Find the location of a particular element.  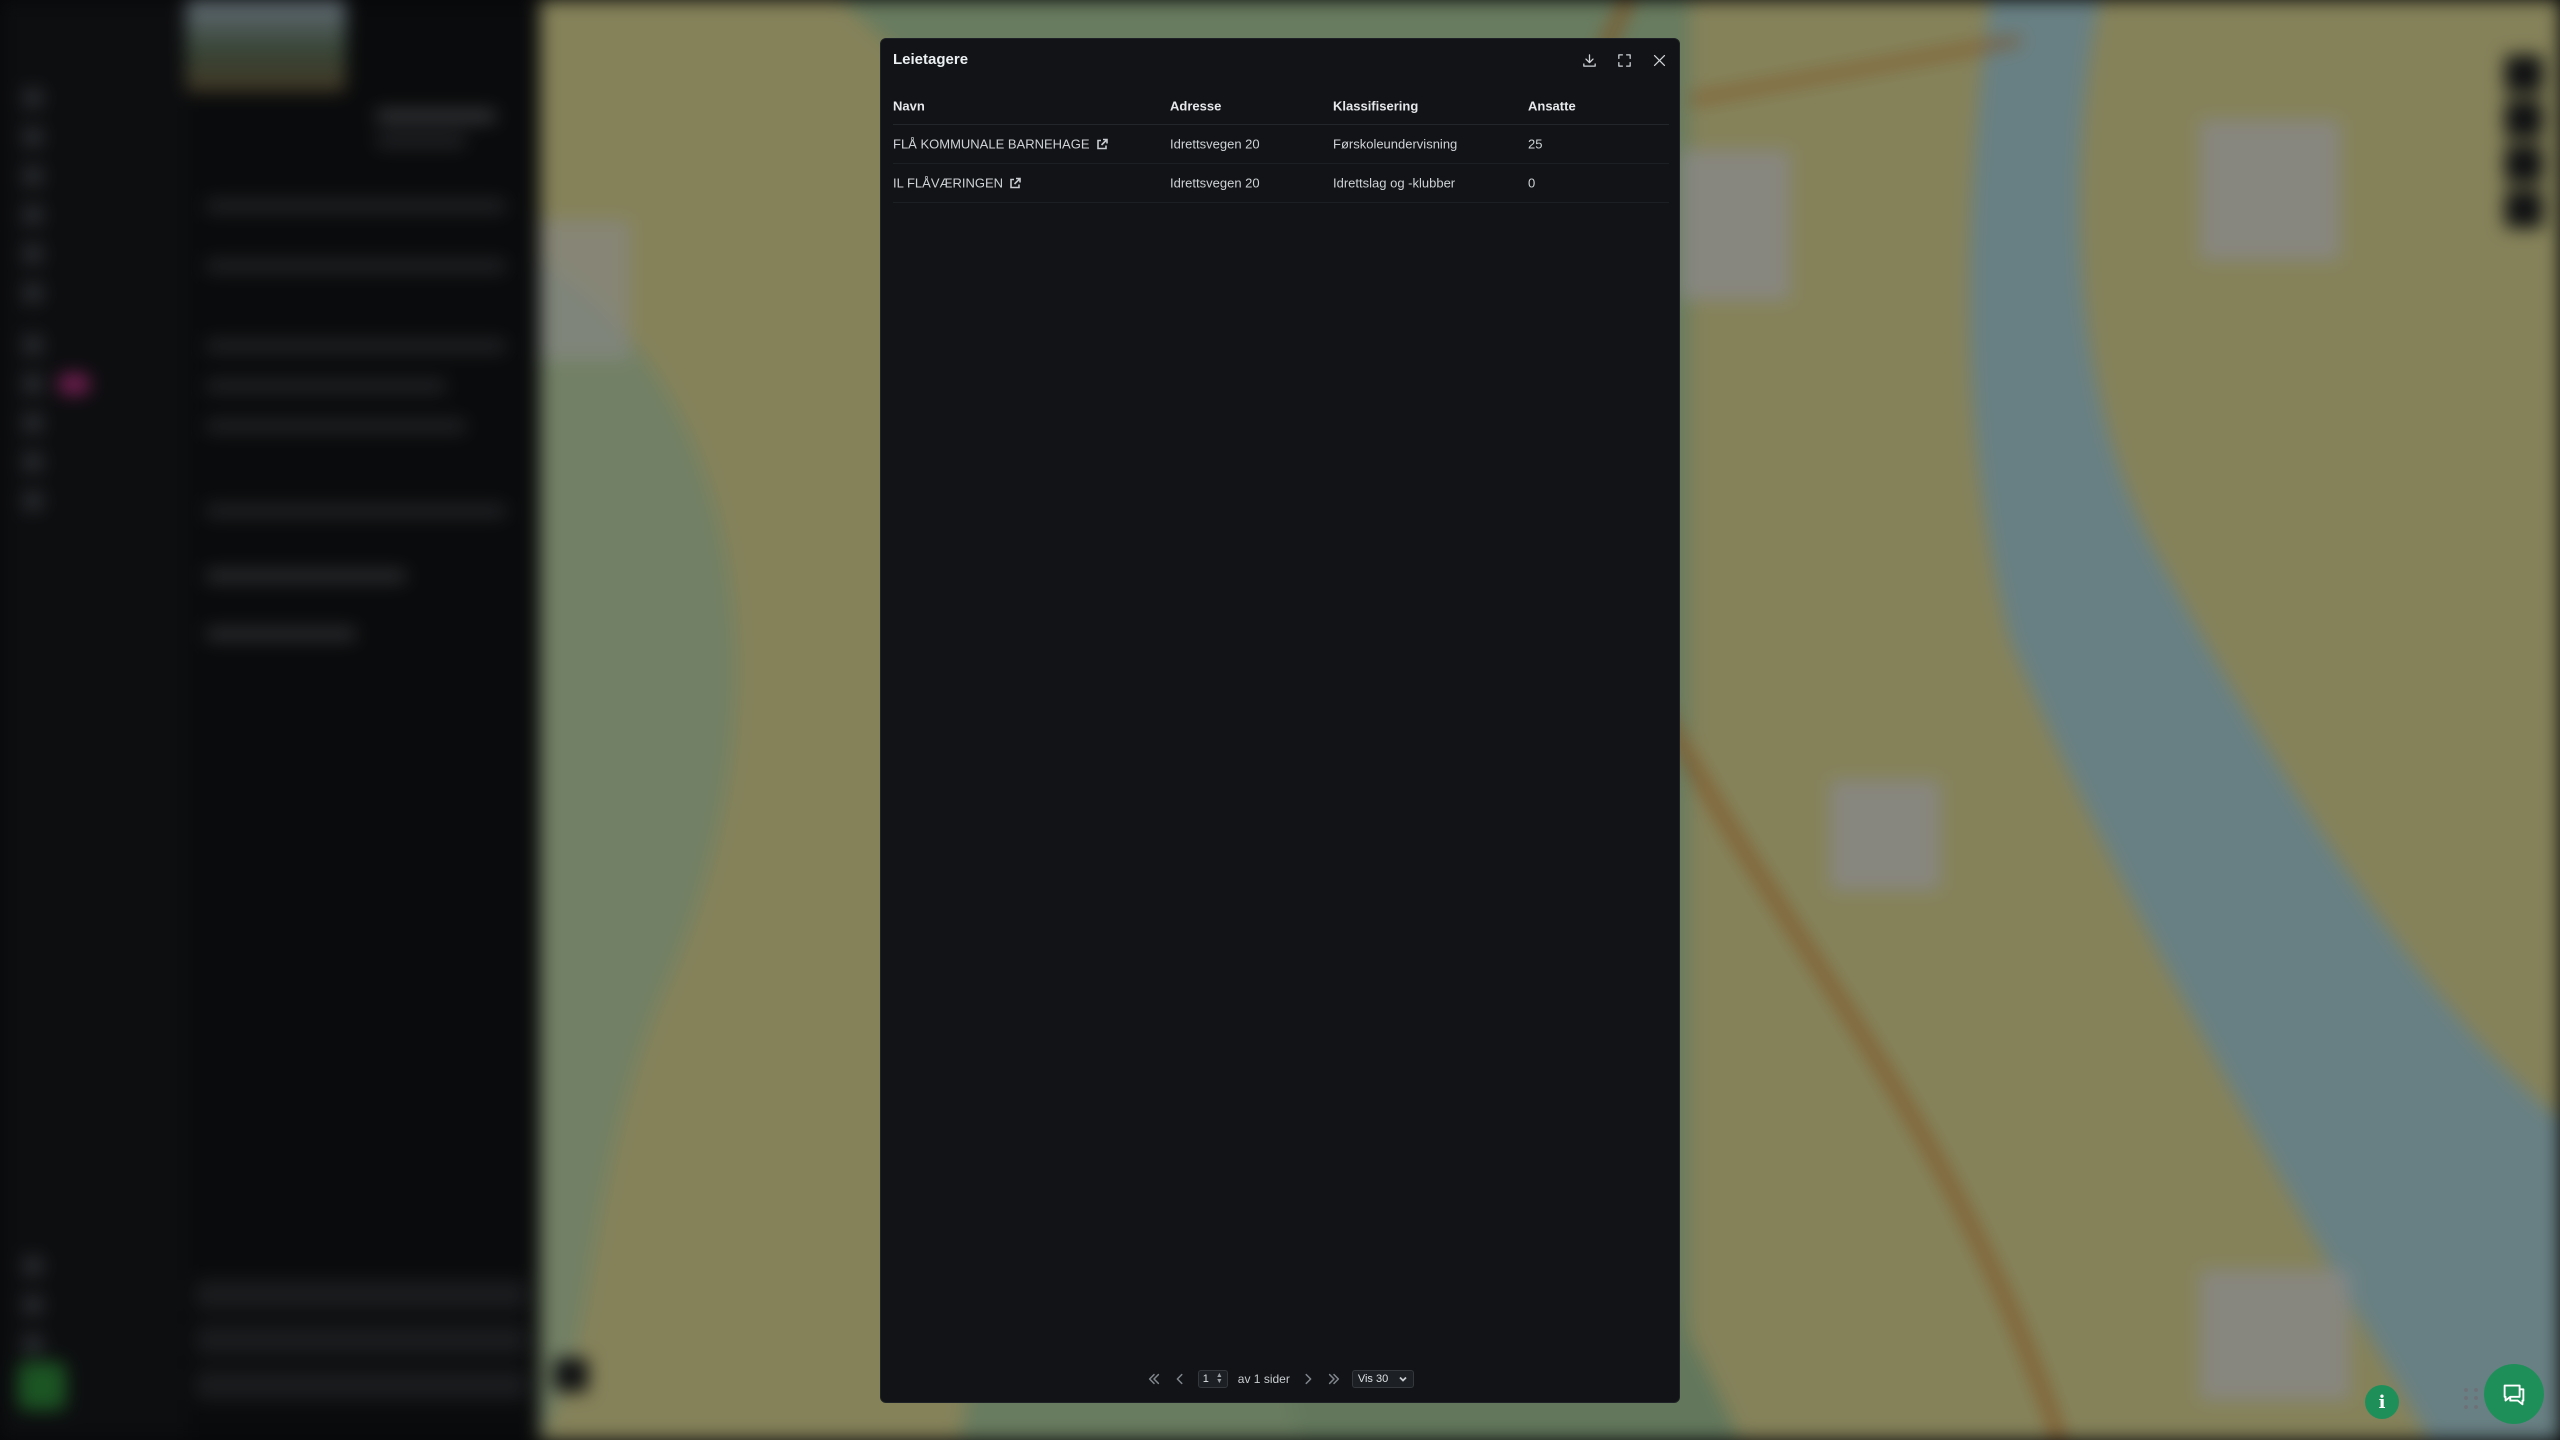

column-header-klassifisering: Klassifisering is located at coordinates (1375, 105).